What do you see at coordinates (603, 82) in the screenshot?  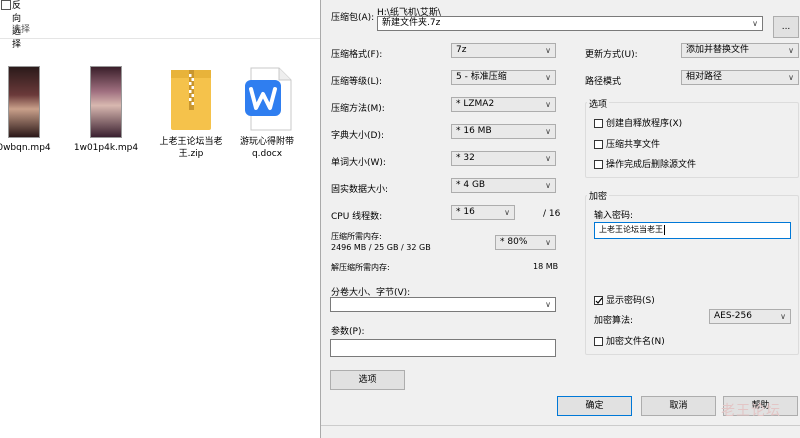 I see `path-mode-label: 路径模式` at bounding box center [603, 82].